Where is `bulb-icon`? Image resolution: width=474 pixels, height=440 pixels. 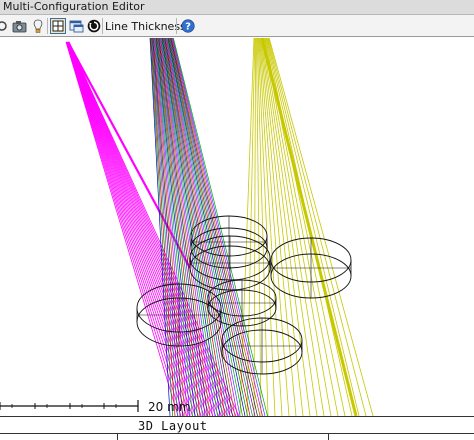
bulb-icon is located at coordinates (38, 26).